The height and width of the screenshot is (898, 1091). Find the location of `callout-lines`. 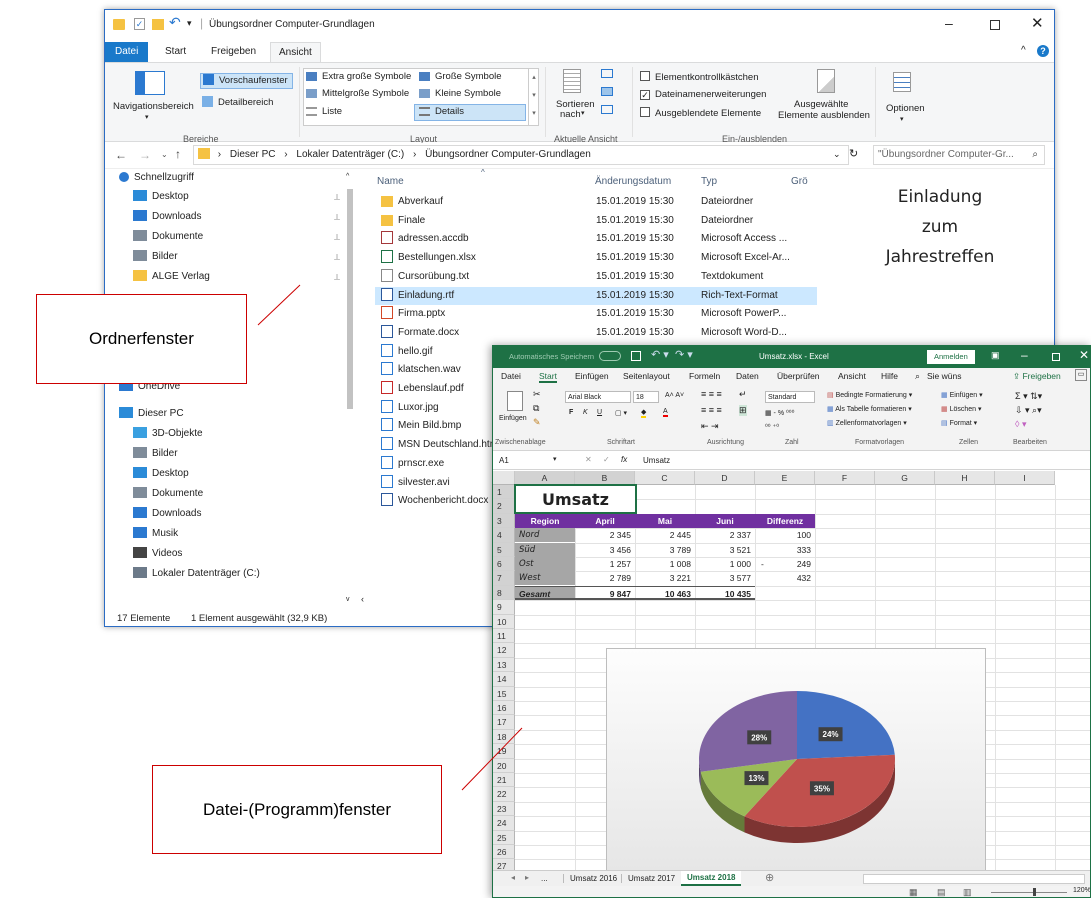

callout-lines is located at coordinates (390, 537).